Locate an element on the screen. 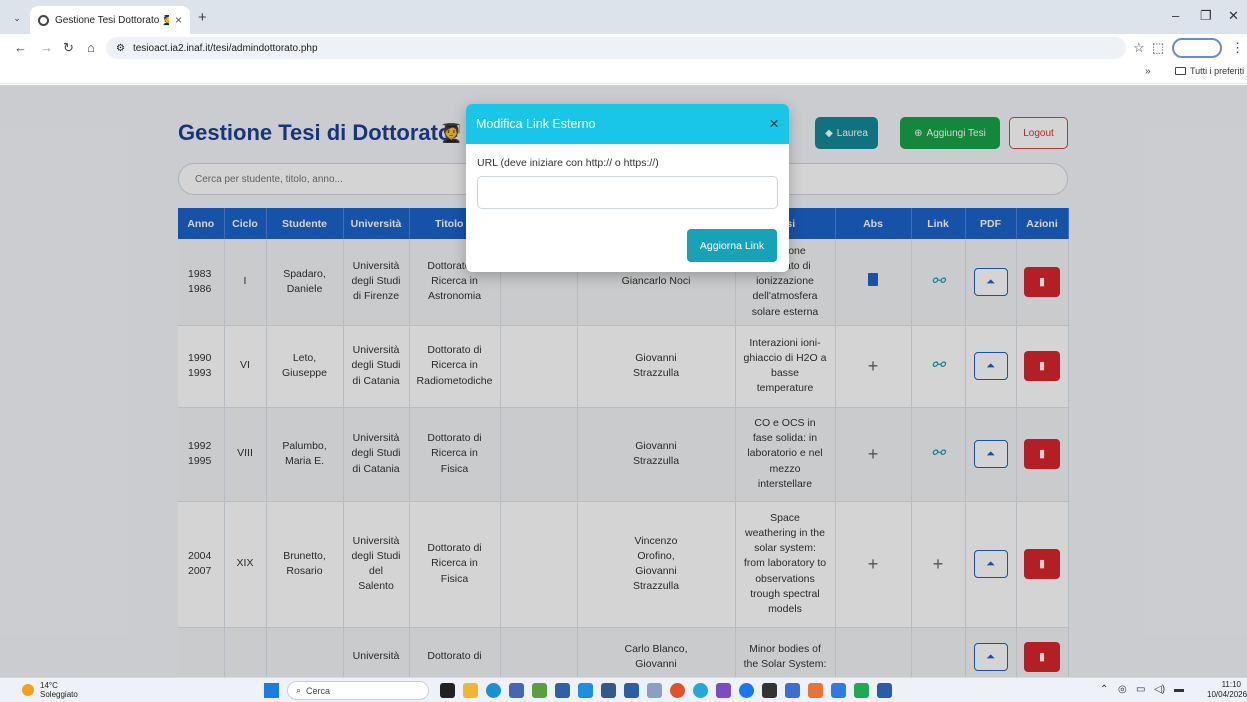 This screenshot has width=1247, height=702. tab-close-icon: × is located at coordinates (178, 20).